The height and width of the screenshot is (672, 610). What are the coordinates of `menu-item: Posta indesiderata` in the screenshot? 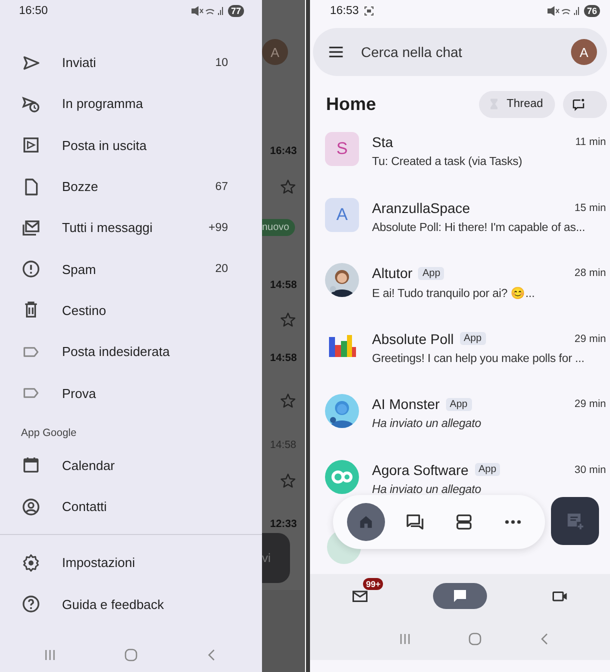 It's located at (145, 352).